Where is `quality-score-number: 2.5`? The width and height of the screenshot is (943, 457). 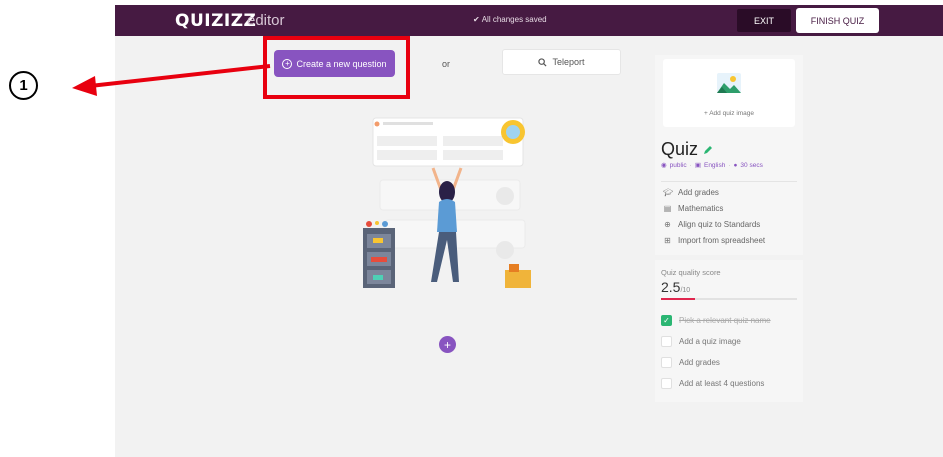 quality-score-number: 2.5 is located at coordinates (671, 287).